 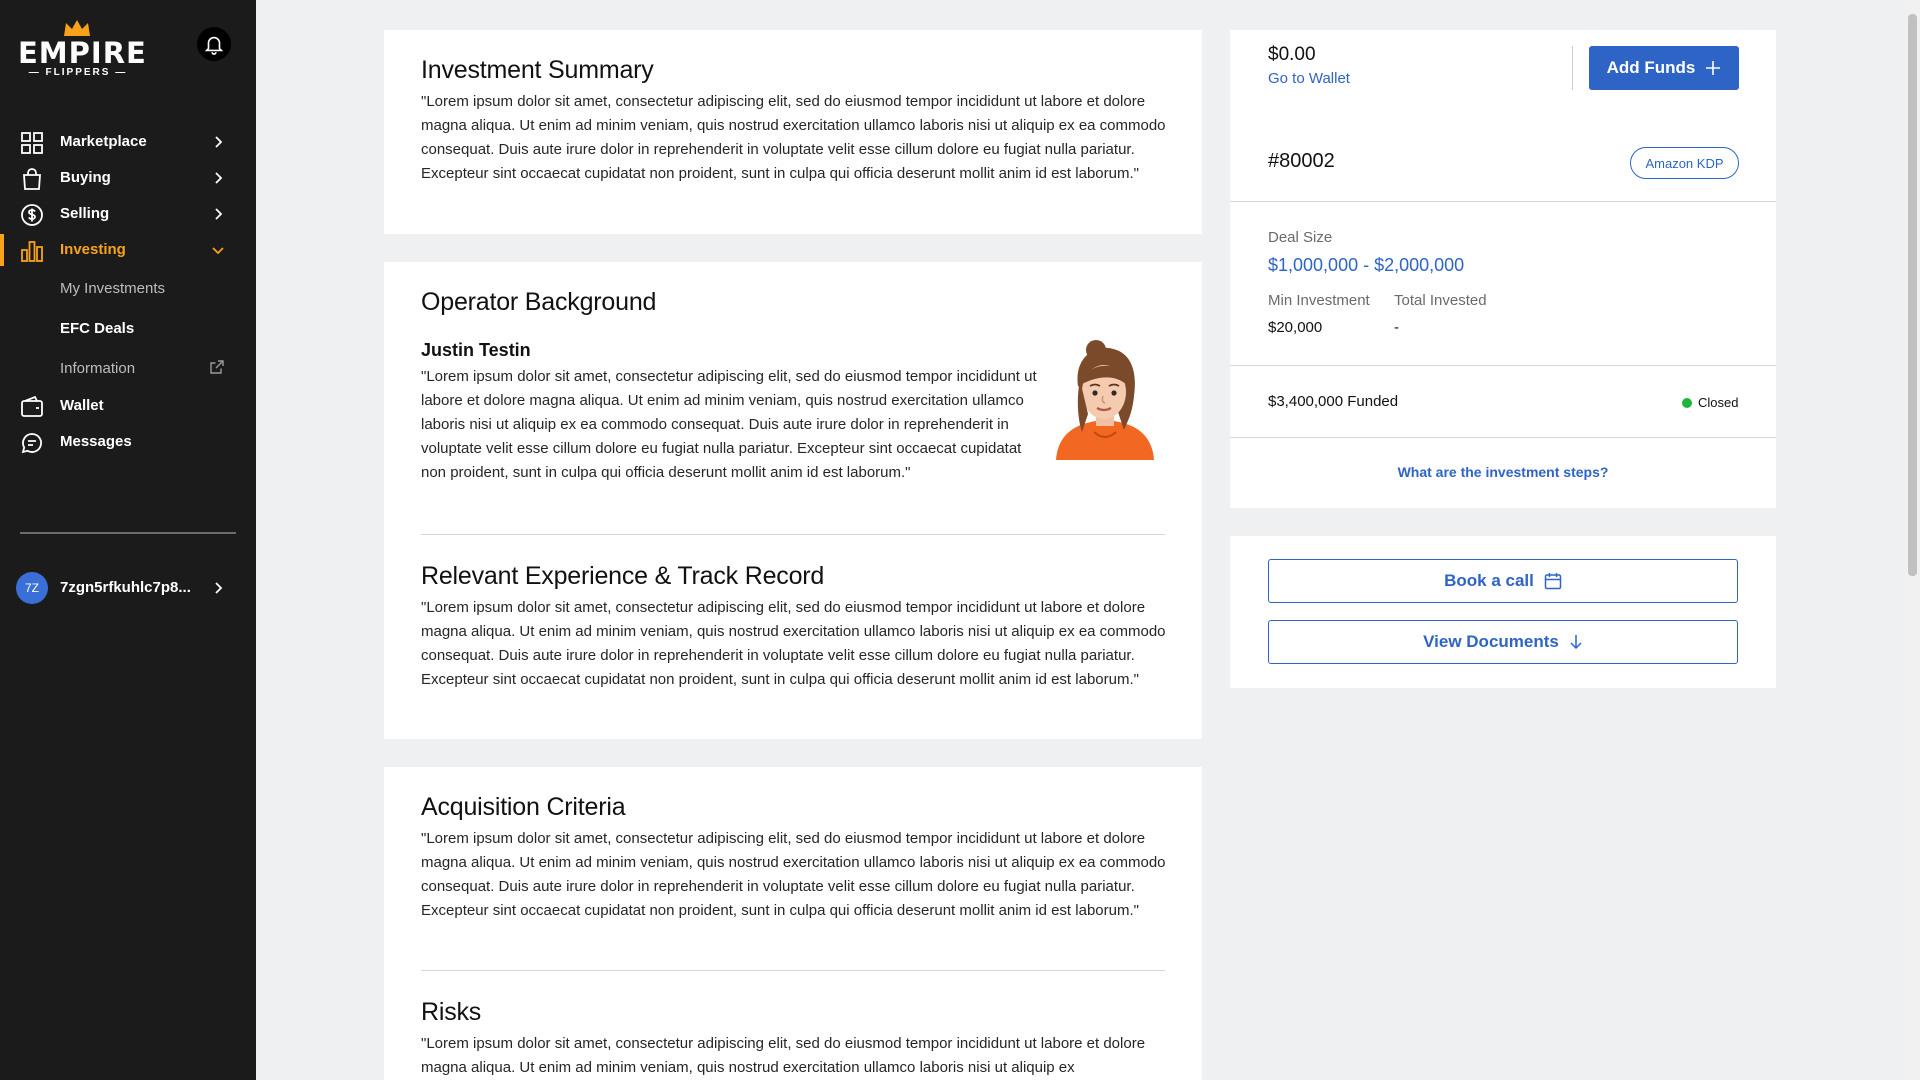 What do you see at coordinates (1912, 295) in the screenshot?
I see `scrollbar-thumb` at bounding box center [1912, 295].